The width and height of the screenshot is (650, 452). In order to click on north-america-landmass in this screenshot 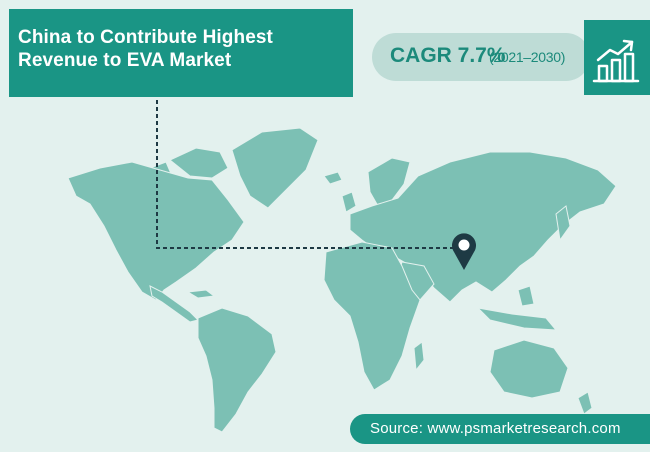, I will do `click(156, 231)`.